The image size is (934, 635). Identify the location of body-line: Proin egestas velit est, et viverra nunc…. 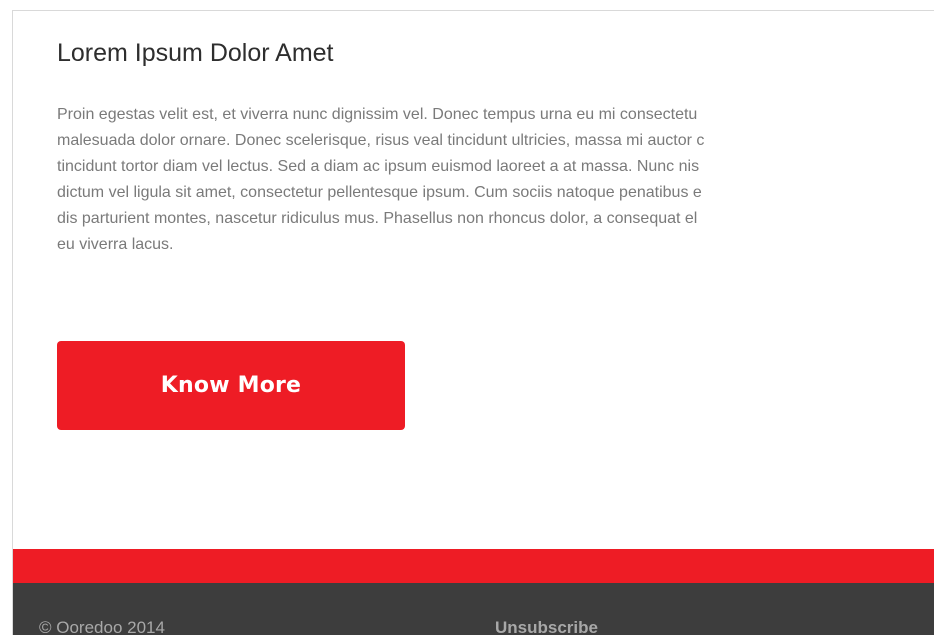
(377, 114).